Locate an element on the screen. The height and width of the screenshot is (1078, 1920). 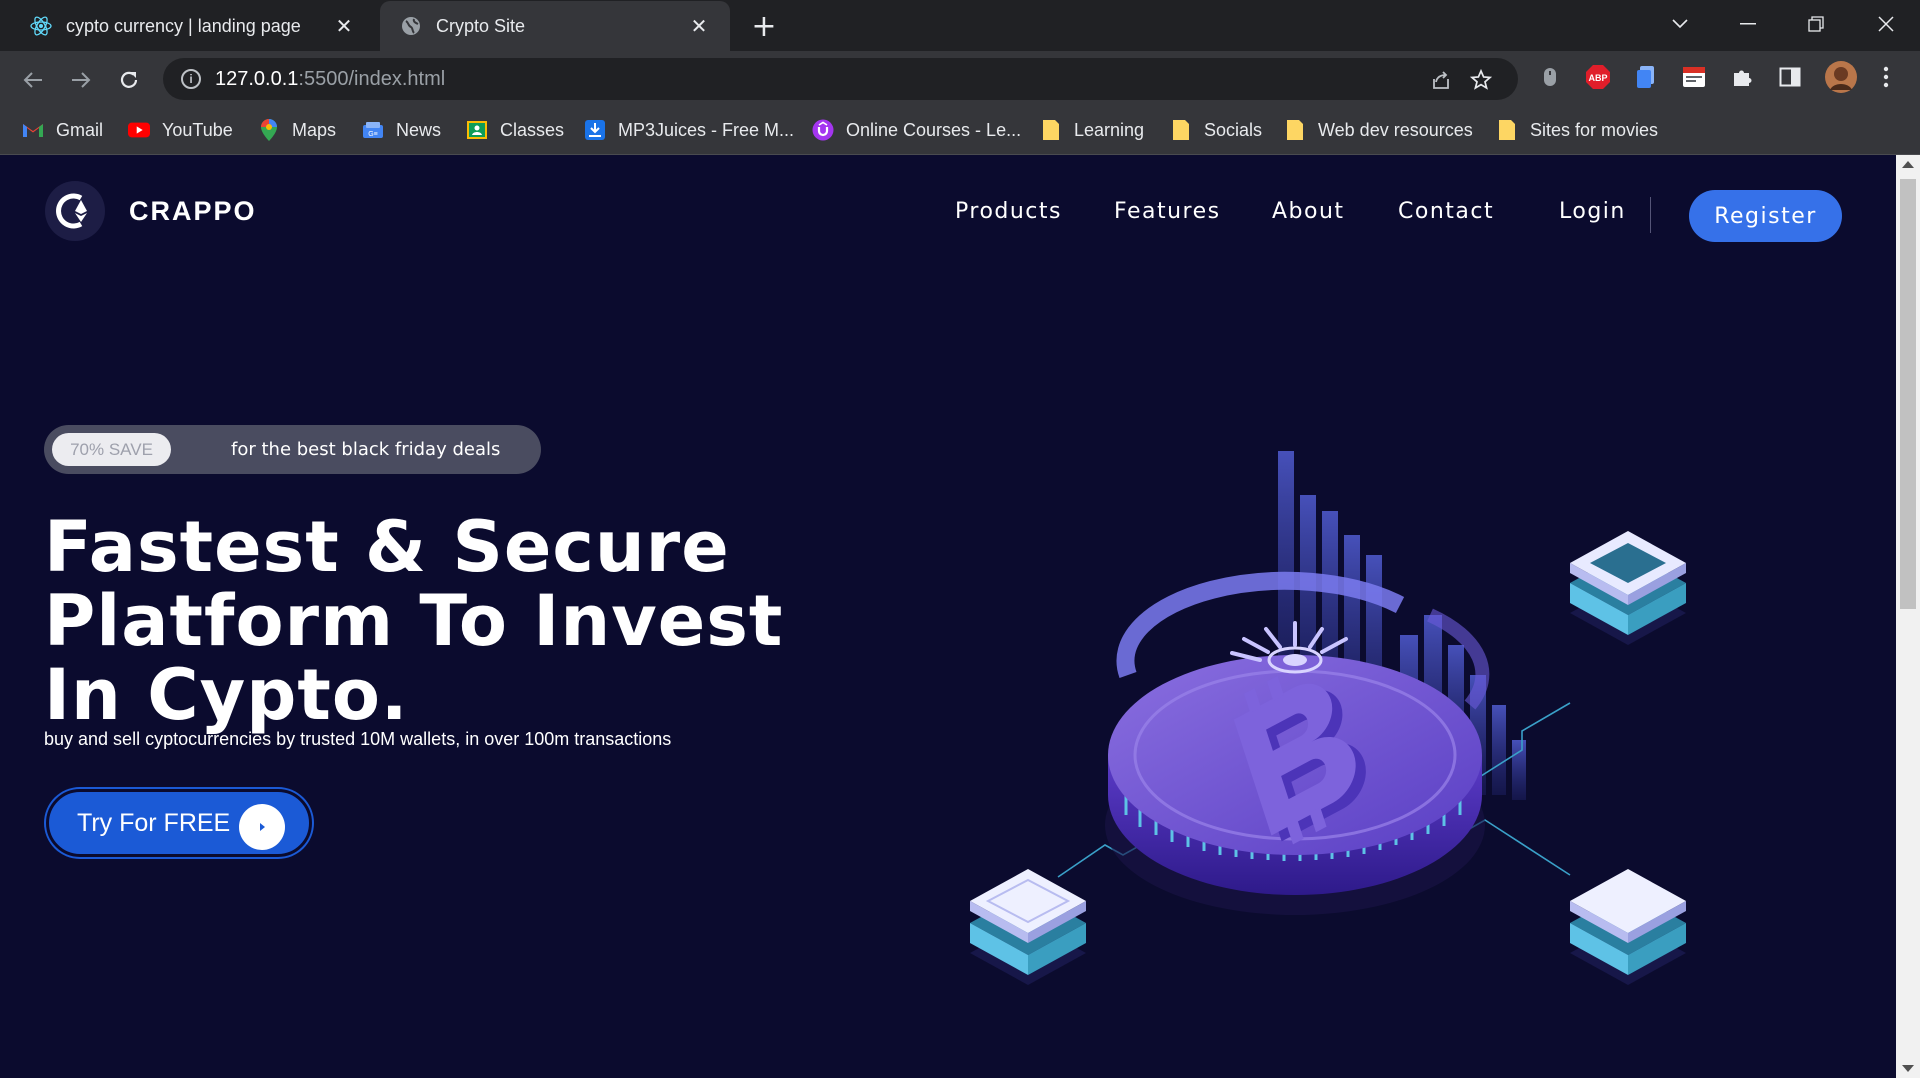
play-arrow-icon is located at coordinates (262, 827).